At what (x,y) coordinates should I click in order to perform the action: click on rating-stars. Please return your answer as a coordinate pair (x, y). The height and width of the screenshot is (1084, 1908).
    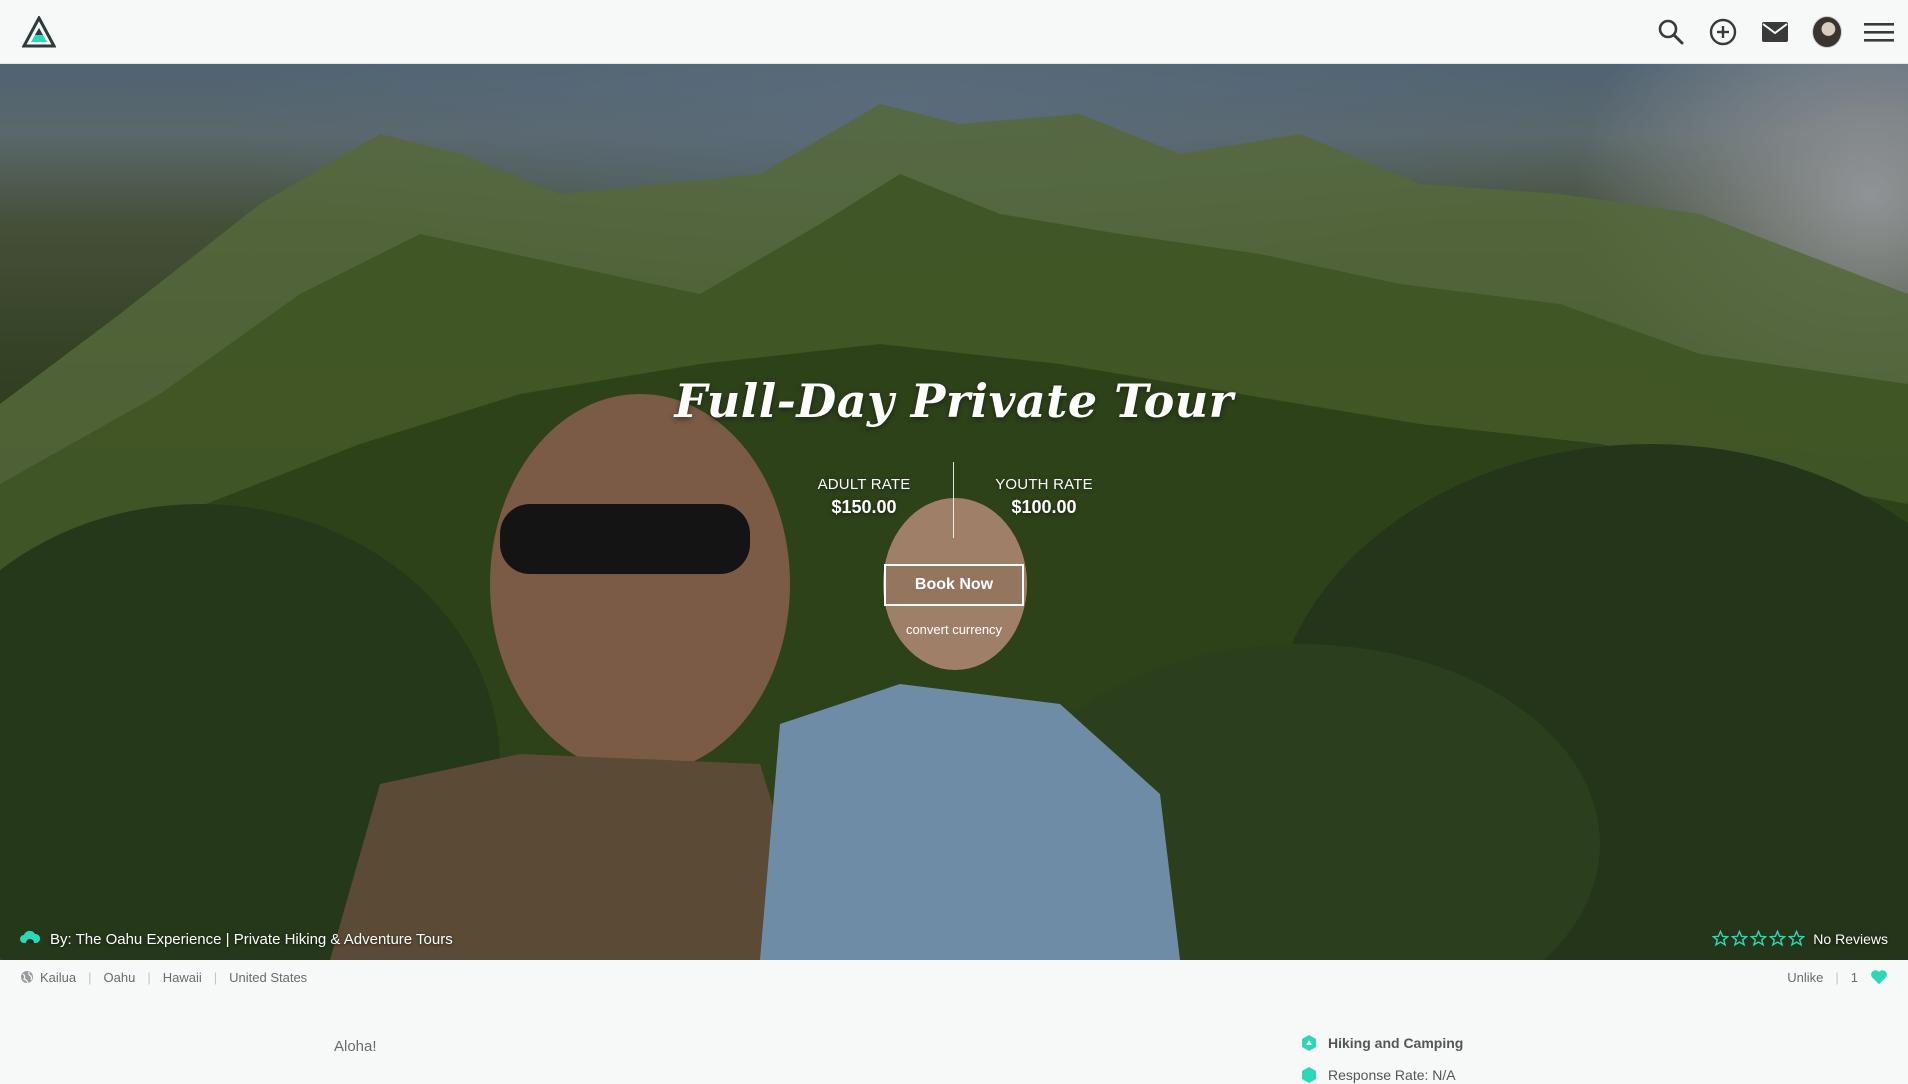
    Looking at the image, I should click on (1759, 938).